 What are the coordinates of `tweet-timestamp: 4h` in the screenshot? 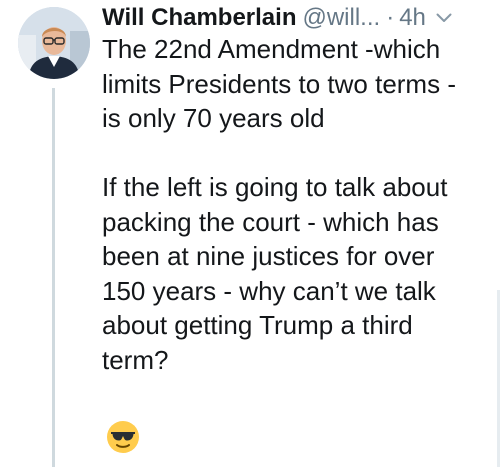 It's located at (412, 18).